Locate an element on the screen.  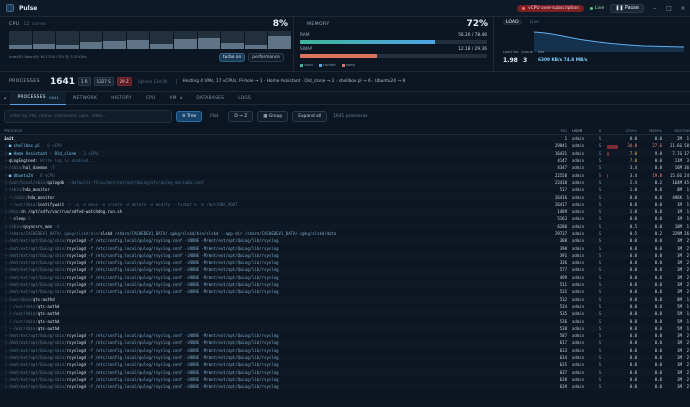
tab-cpu: CPU is located at coordinates (151, 98).